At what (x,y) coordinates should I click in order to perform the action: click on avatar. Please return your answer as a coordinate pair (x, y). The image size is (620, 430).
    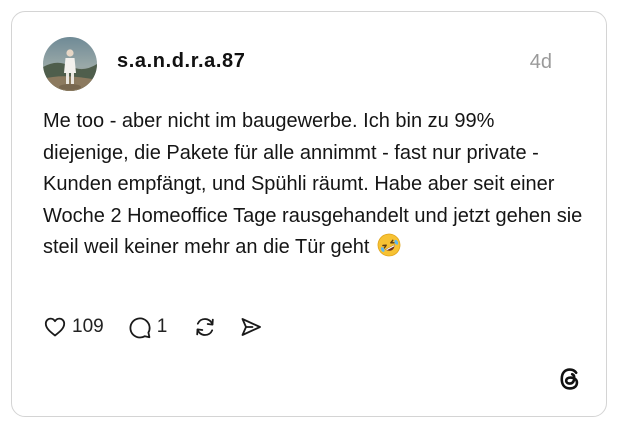
    Looking at the image, I should click on (70, 64).